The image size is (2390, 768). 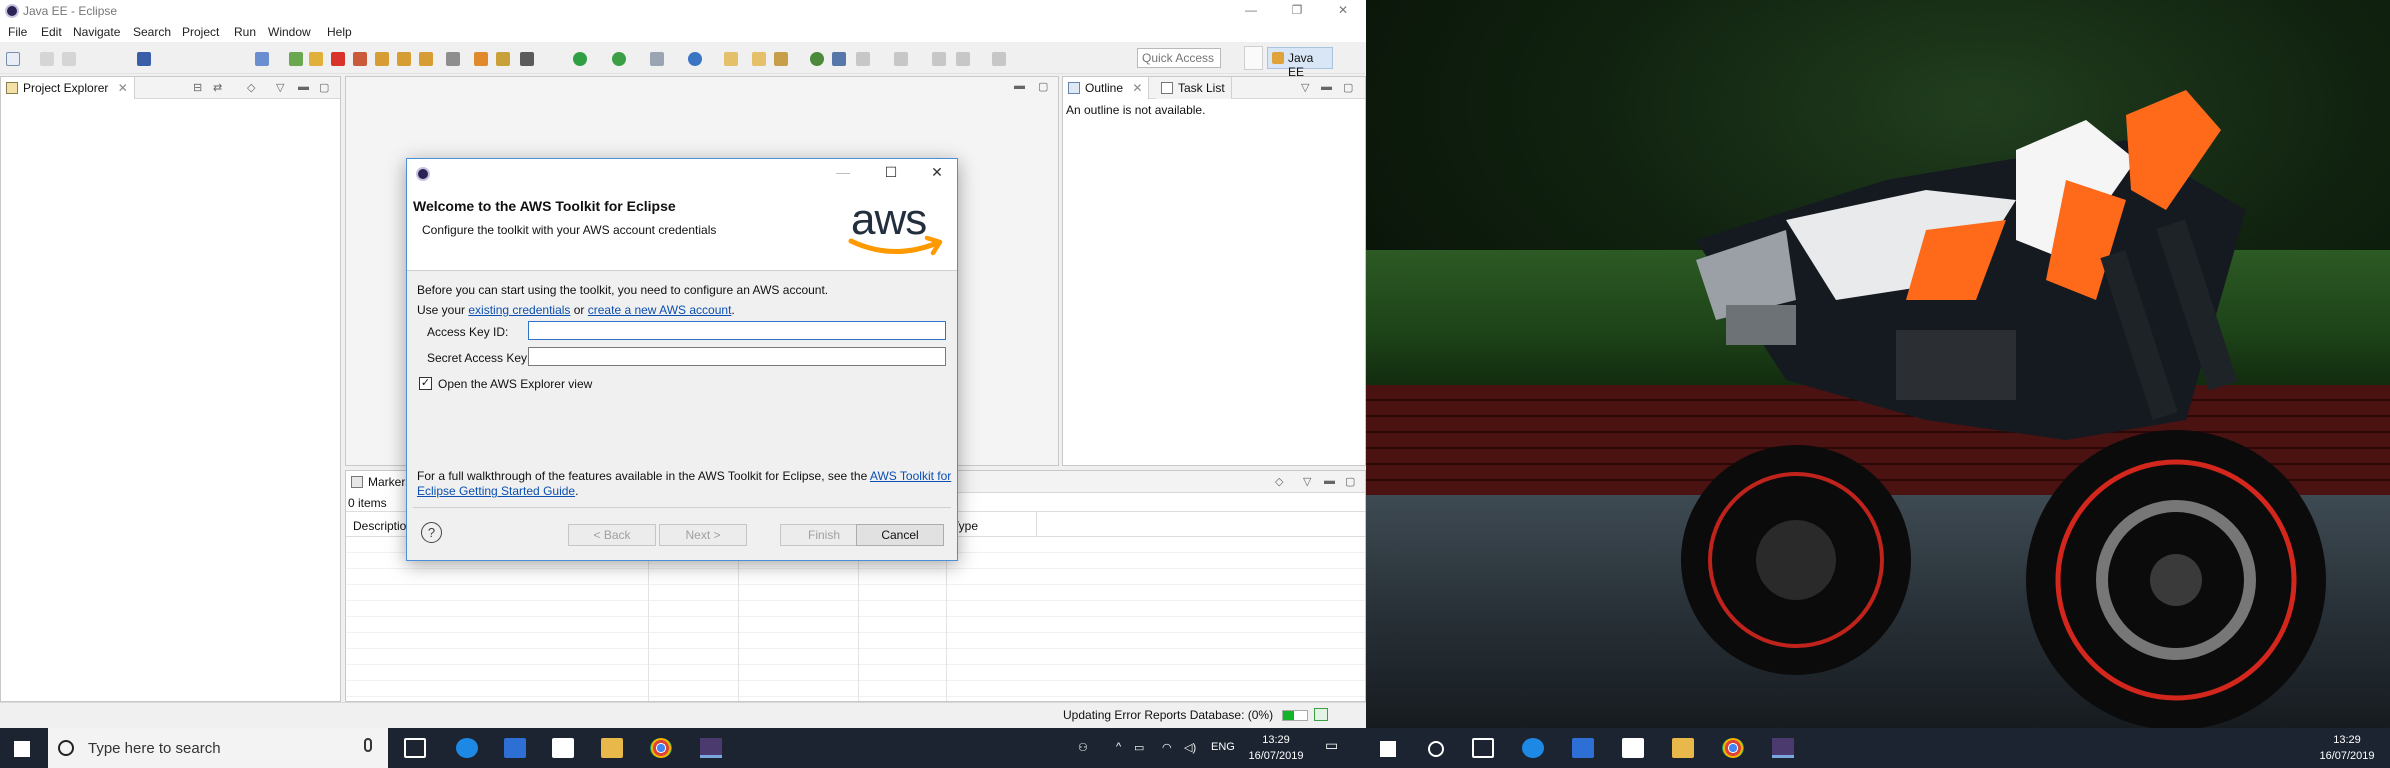 I want to click on aws-icon, so click(x=503, y=59).